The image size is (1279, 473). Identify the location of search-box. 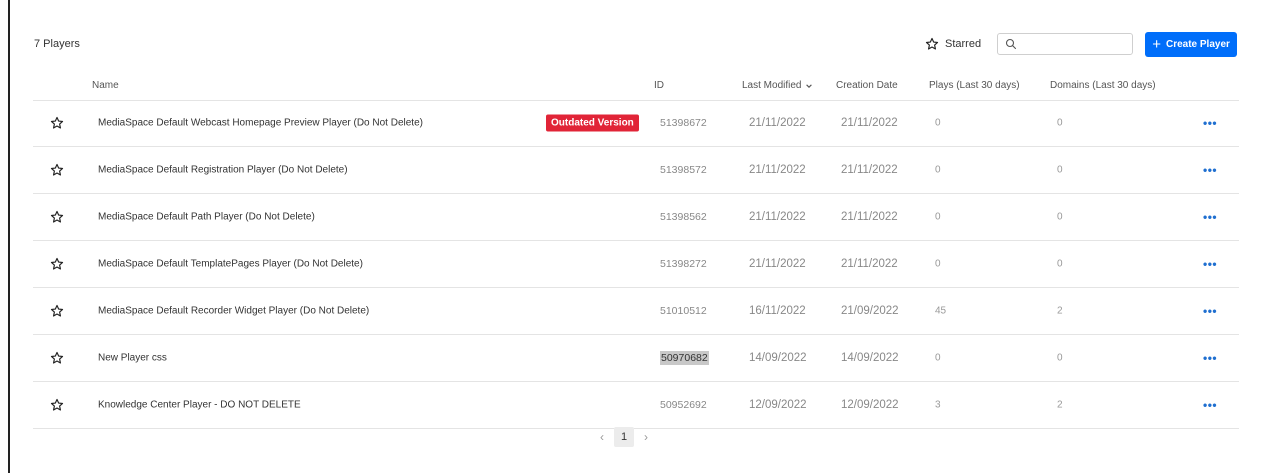
(1065, 44).